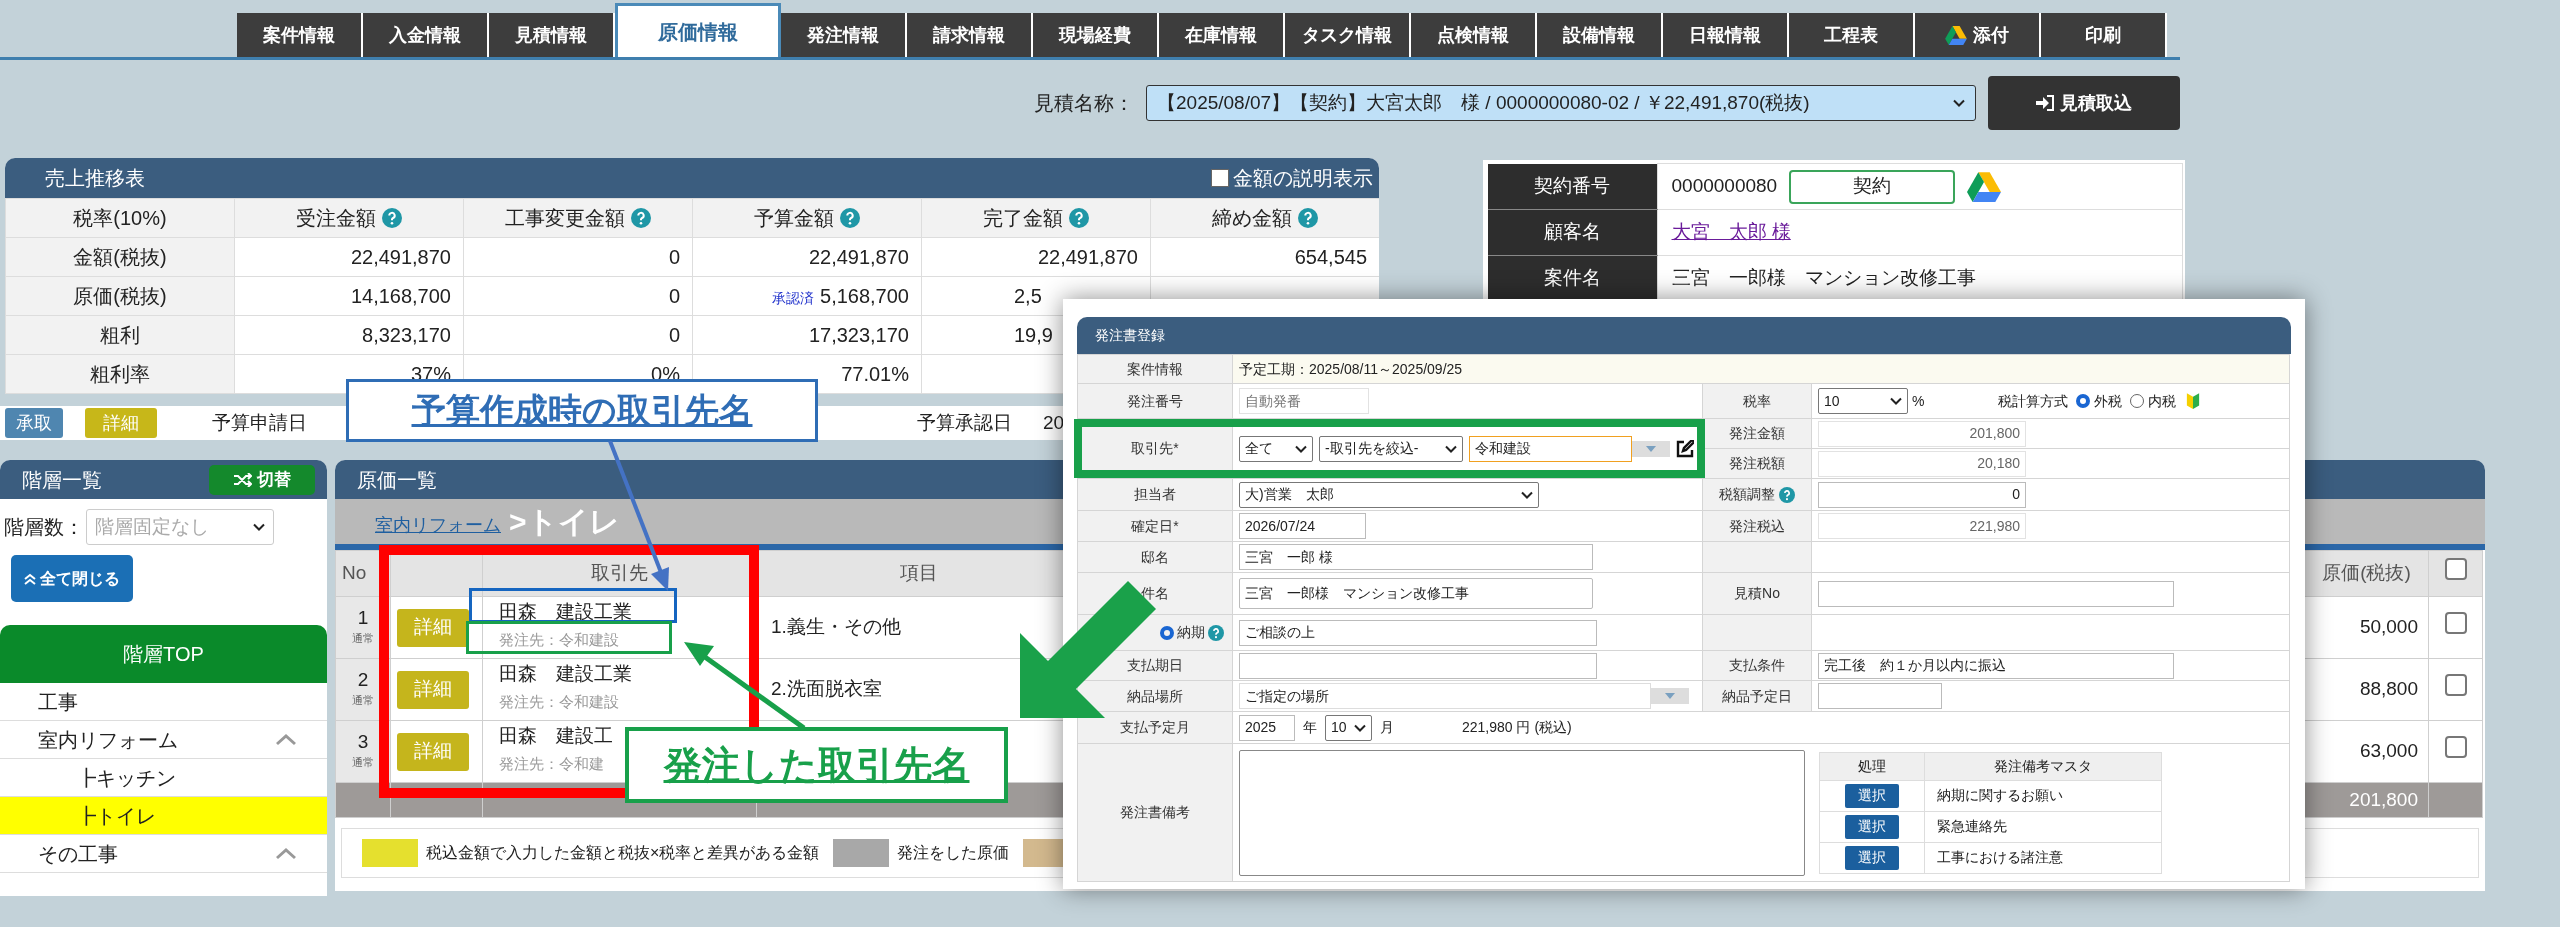 The width and height of the screenshot is (2560, 927). What do you see at coordinates (2043, 795) in the screenshot?
I see `table-cell: 納期に関するお願い` at bounding box center [2043, 795].